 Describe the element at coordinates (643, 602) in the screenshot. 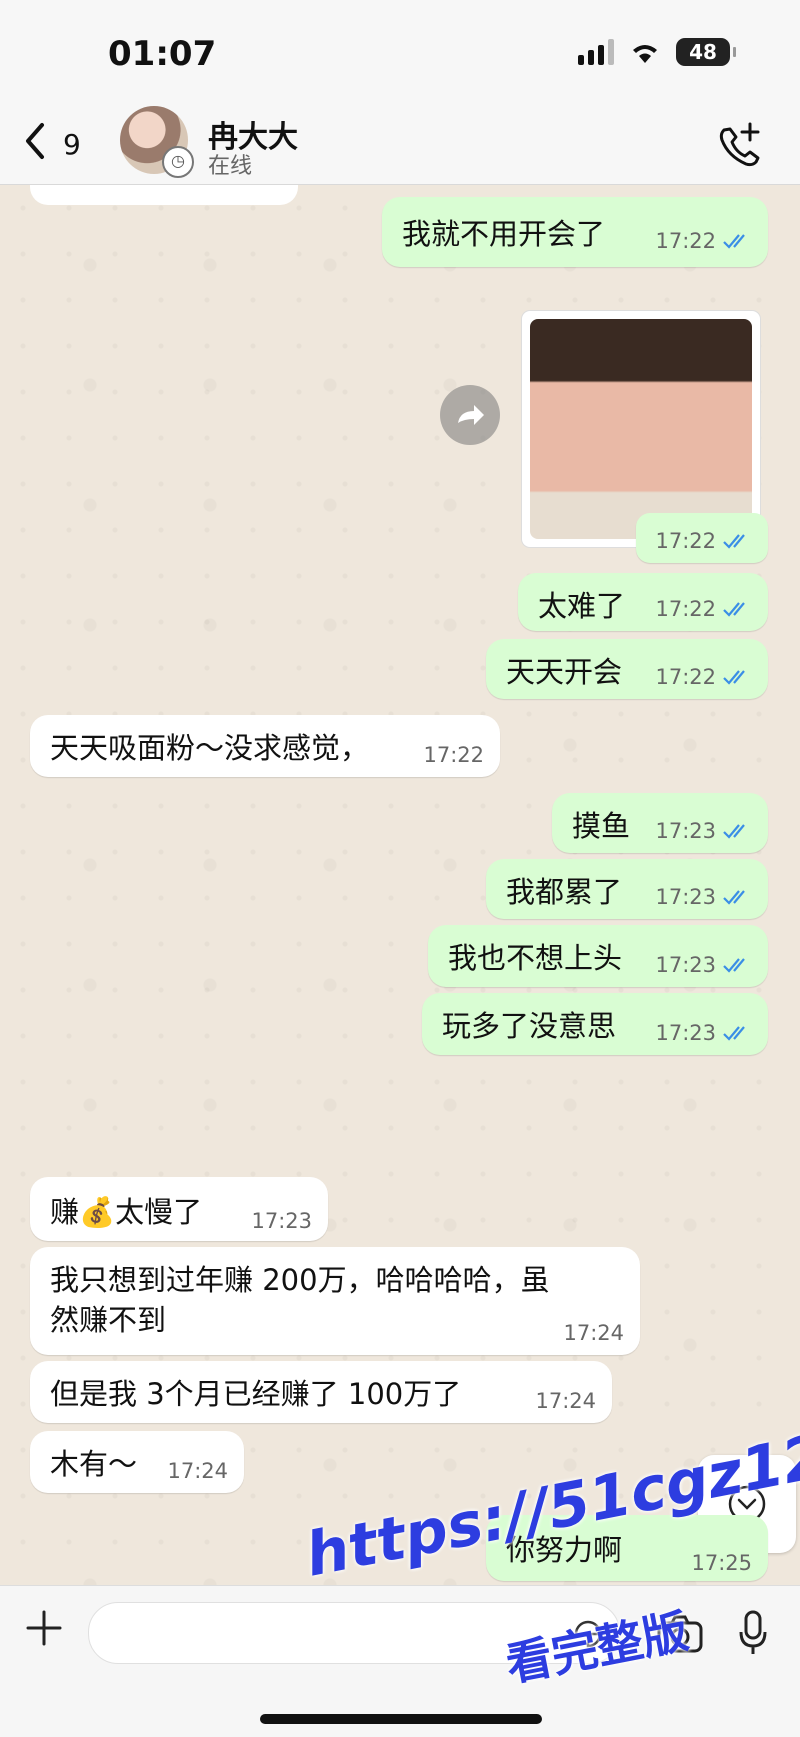

I see `message-bubble-outgoing: 太难了 17:22` at that location.